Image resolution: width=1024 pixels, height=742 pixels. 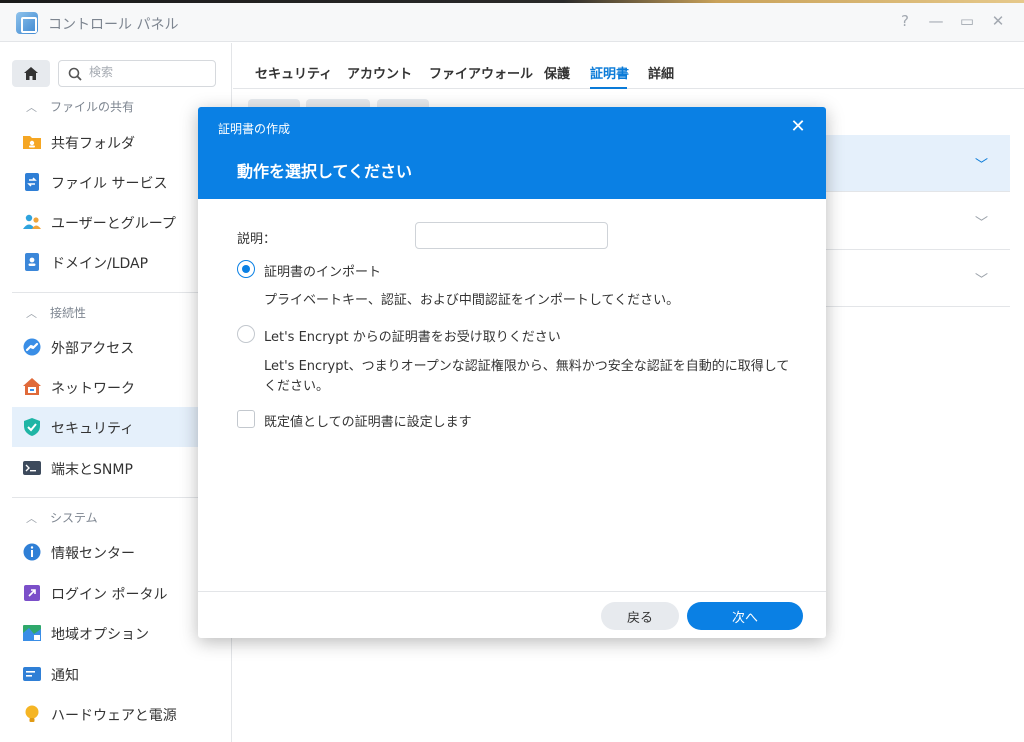 I want to click on sidebar-item-label: セキュリティ, so click(x=93, y=429).